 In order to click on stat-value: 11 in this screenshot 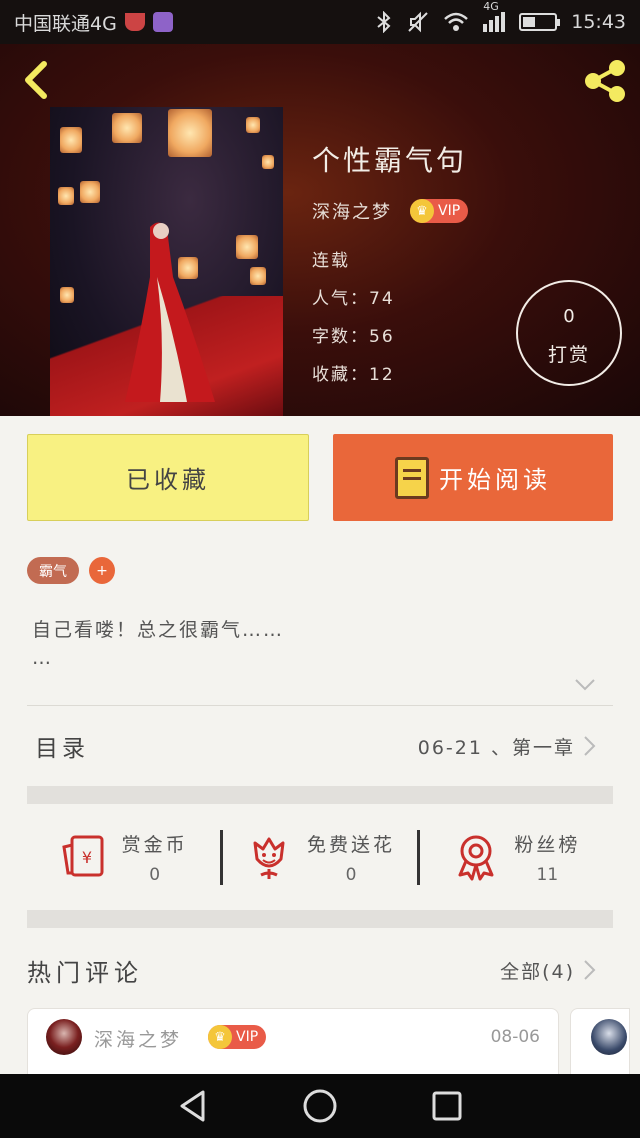, I will do `click(547, 874)`.